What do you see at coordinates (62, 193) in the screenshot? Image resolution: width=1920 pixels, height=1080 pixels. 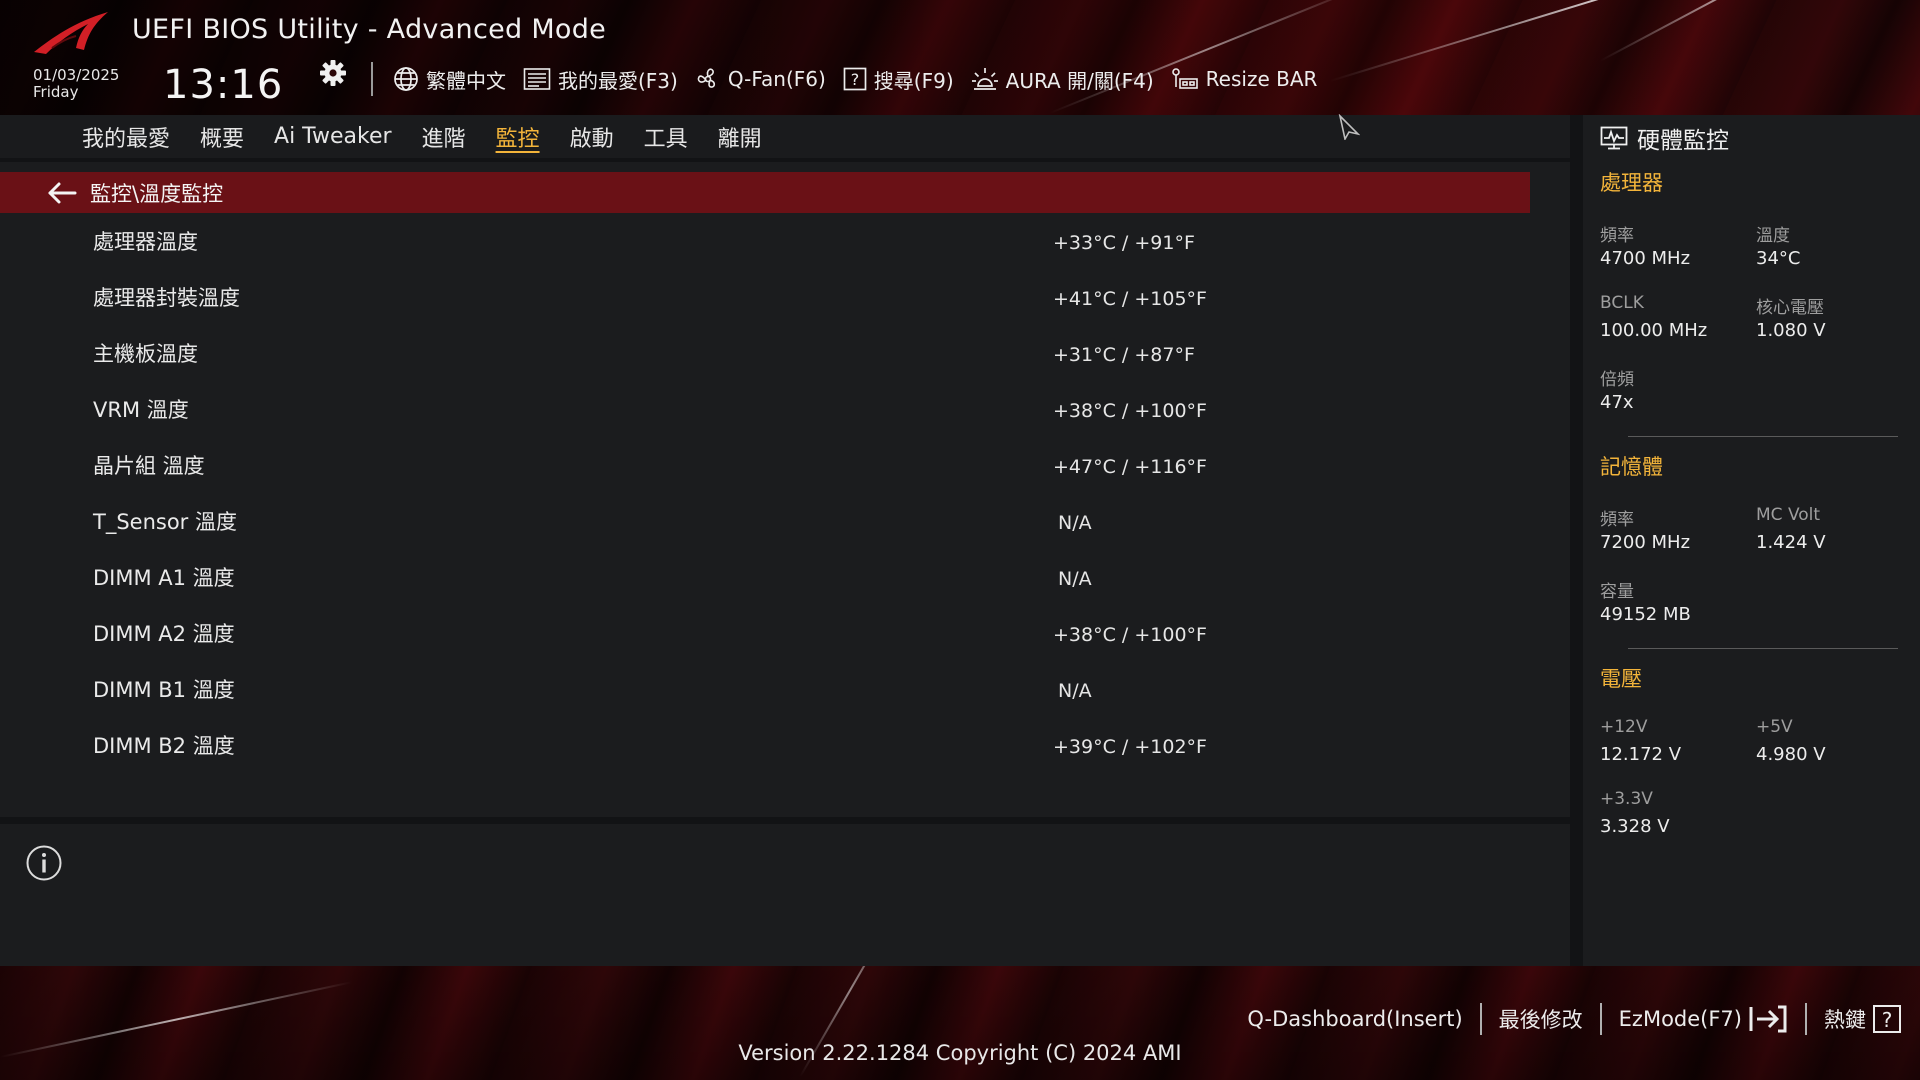 I see `back-arrow-icon` at bounding box center [62, 193].